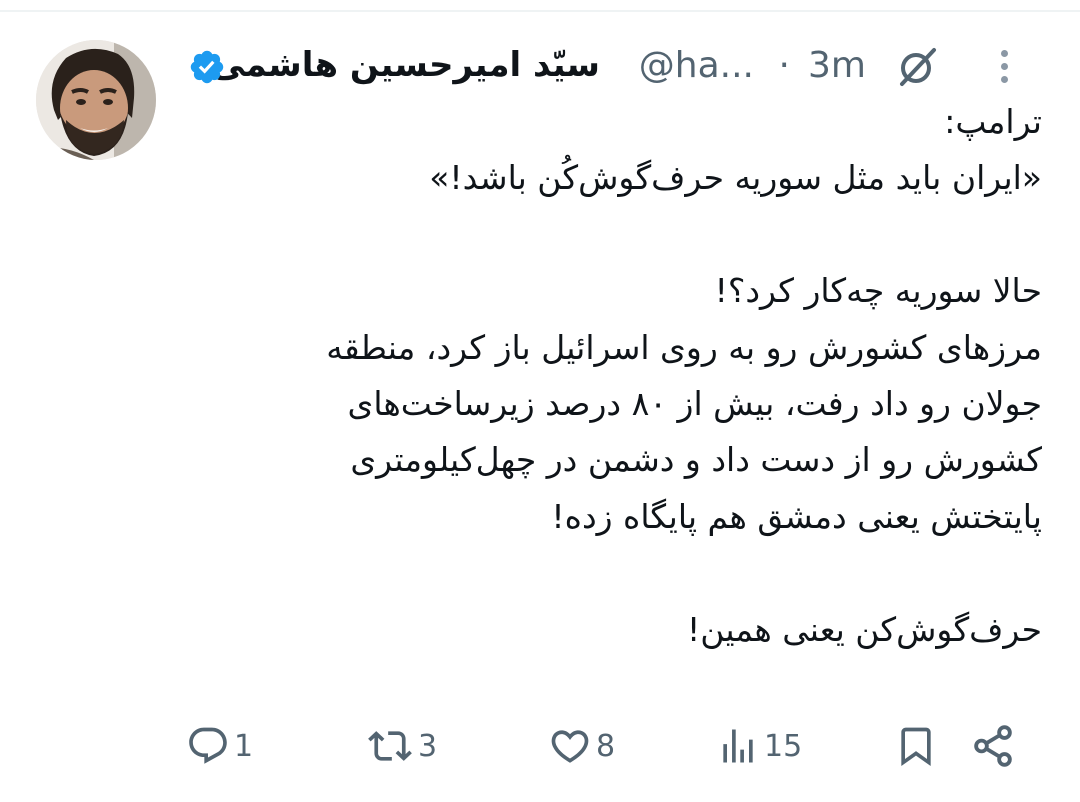  I want to click on bookmark-button, so click(916, 746).